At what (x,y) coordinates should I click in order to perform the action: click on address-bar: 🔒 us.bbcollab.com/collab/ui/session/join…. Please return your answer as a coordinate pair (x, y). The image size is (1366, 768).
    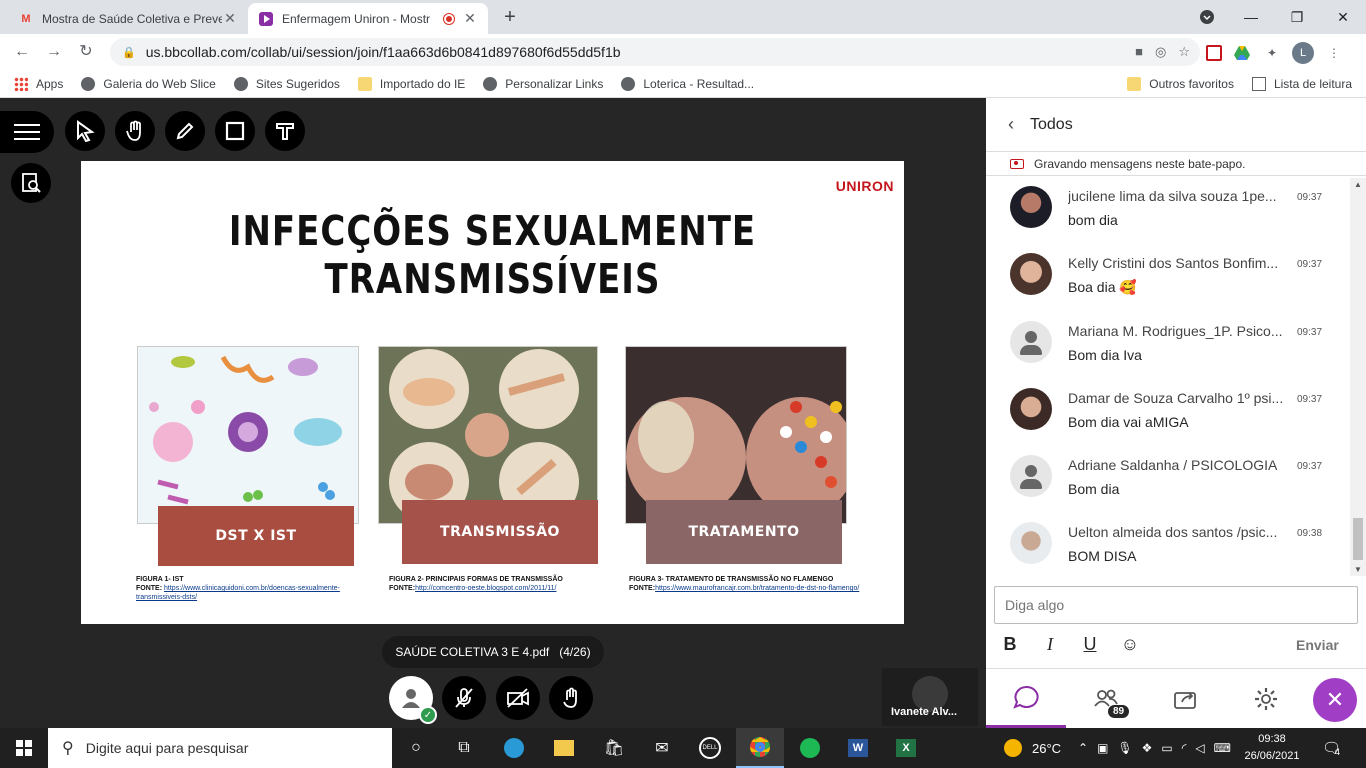
    Looking at the image, I should click on (655, 52).